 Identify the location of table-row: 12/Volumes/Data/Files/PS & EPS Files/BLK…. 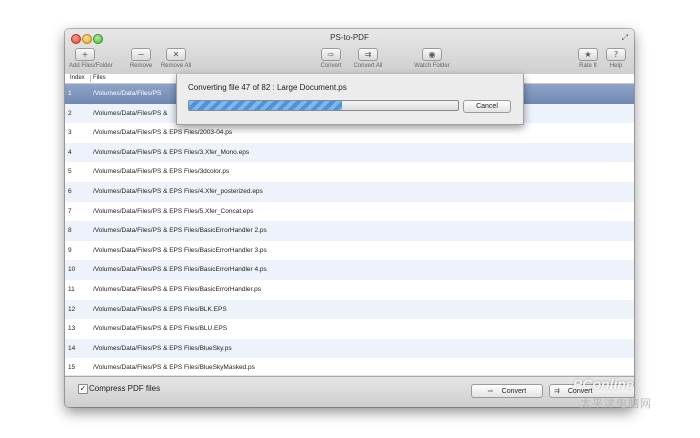
(349, 309).